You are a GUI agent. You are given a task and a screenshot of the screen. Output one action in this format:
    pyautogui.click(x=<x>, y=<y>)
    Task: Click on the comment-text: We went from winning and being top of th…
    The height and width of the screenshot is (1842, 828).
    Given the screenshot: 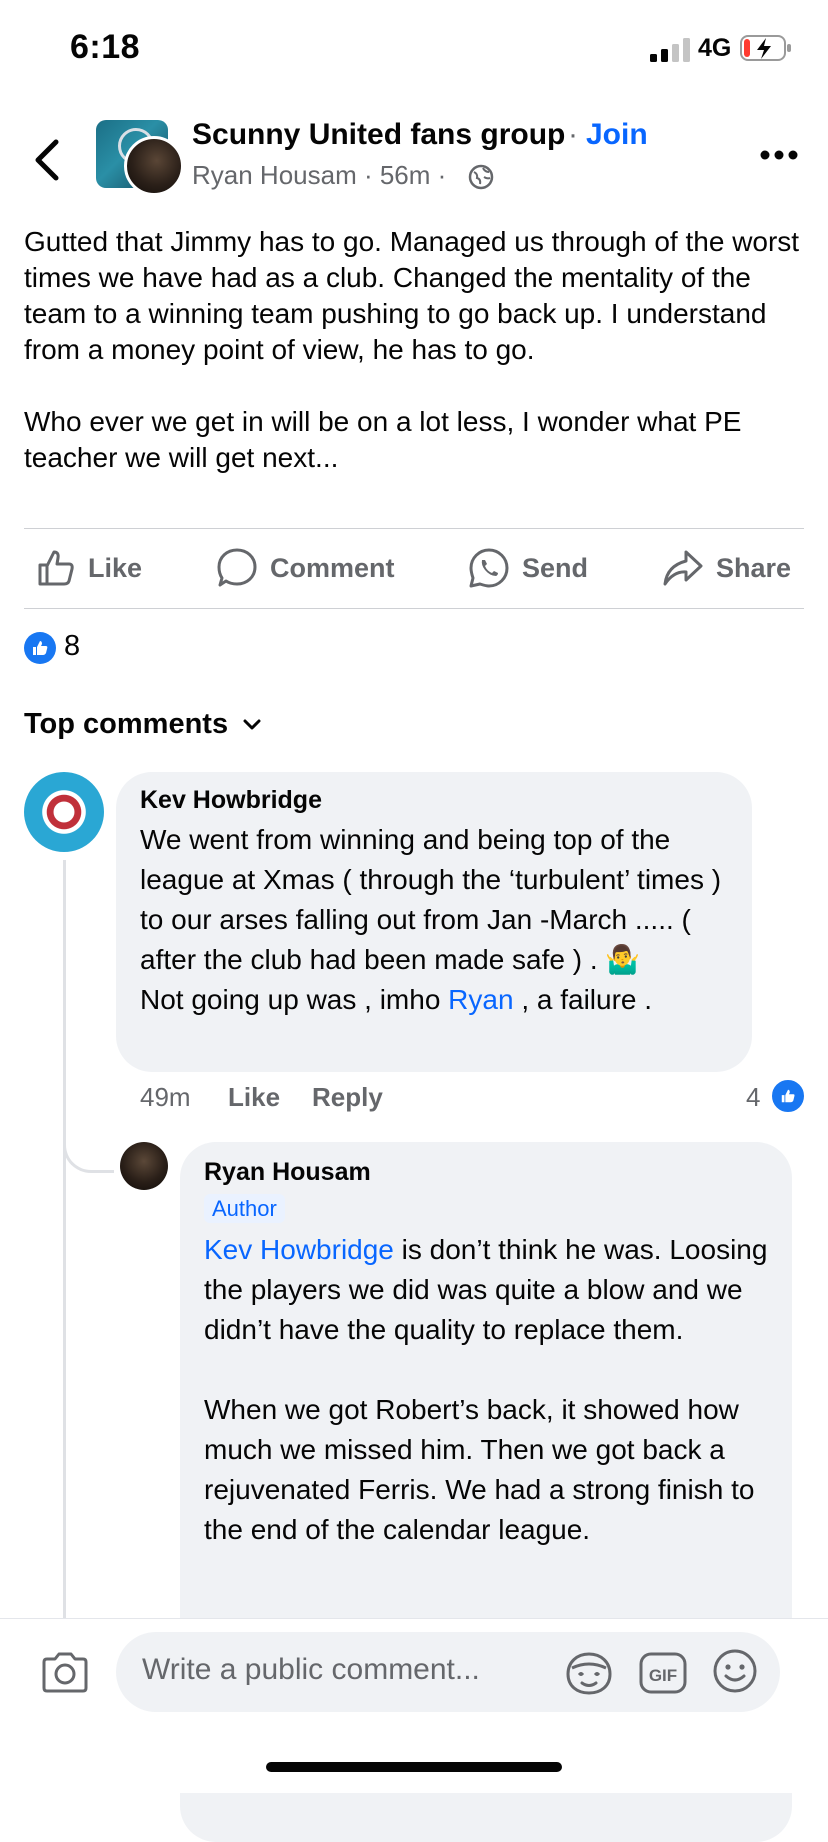 What is the action you would take?
    pyautogui.click(x=440, y=920)
    